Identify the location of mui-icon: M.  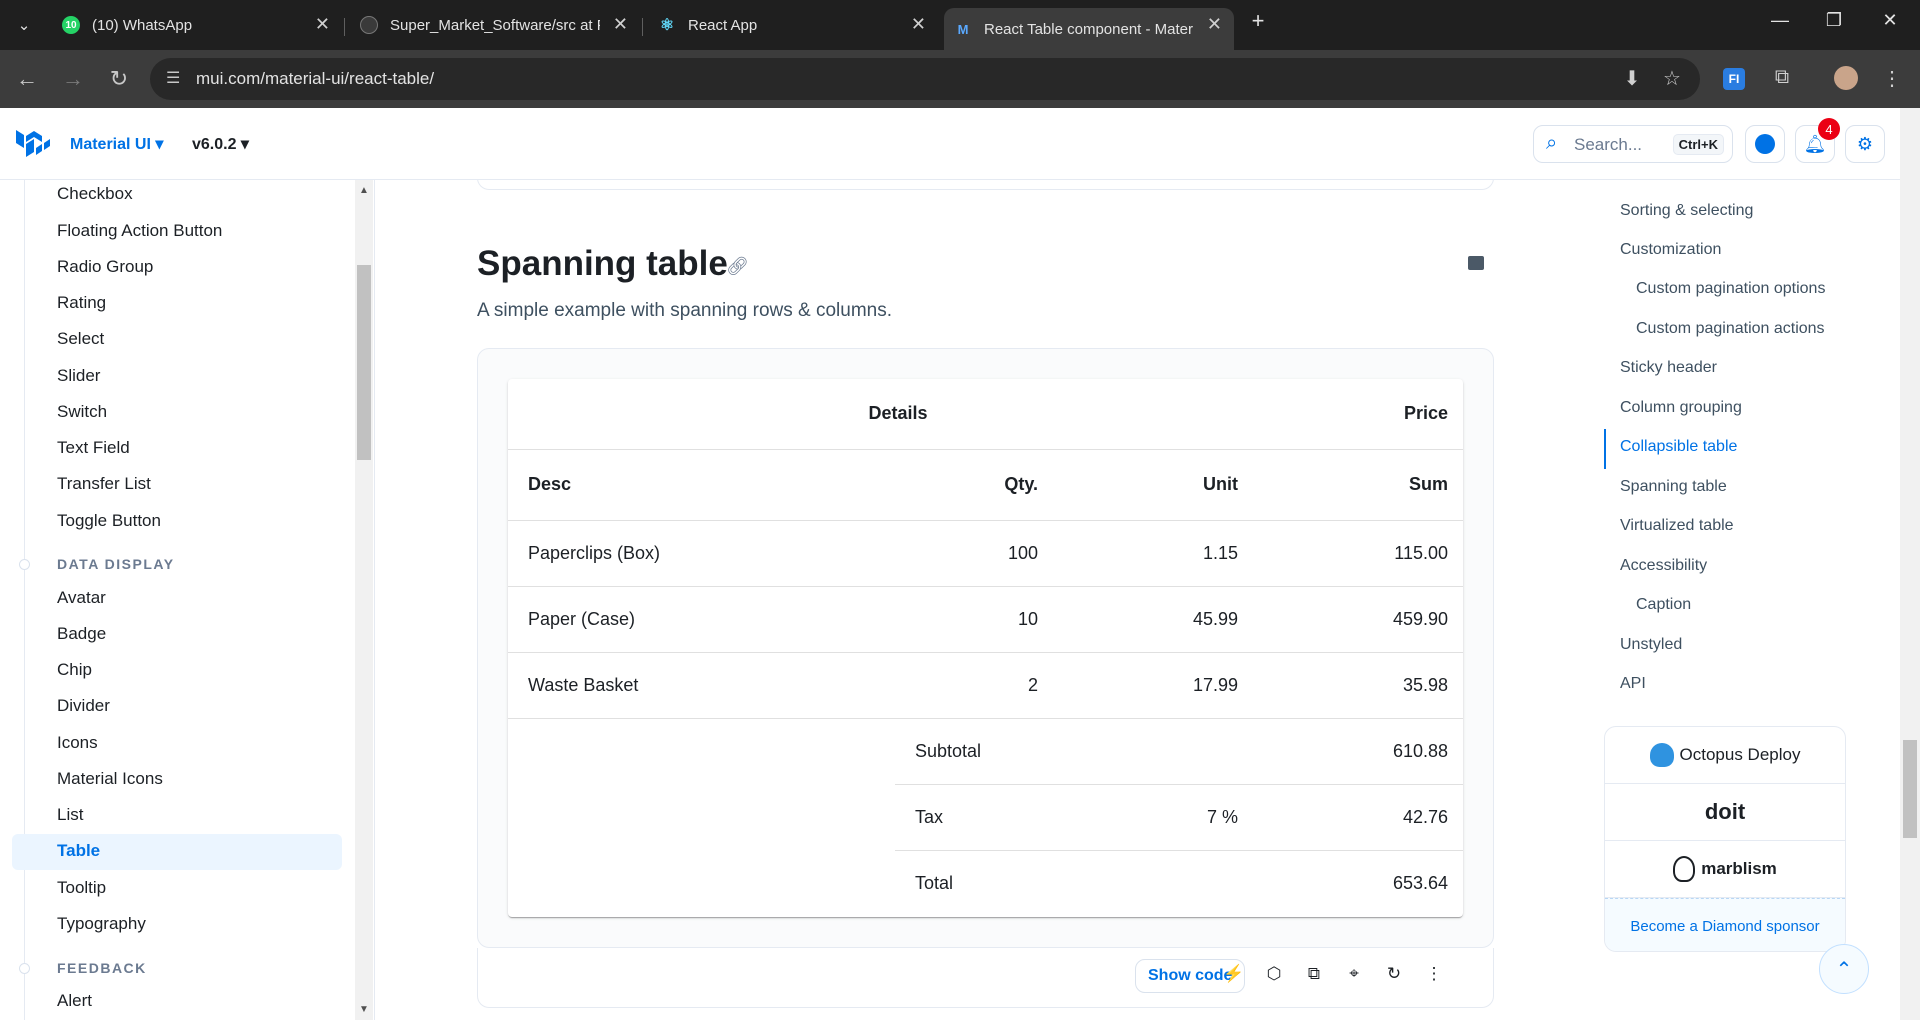
(963, 29).